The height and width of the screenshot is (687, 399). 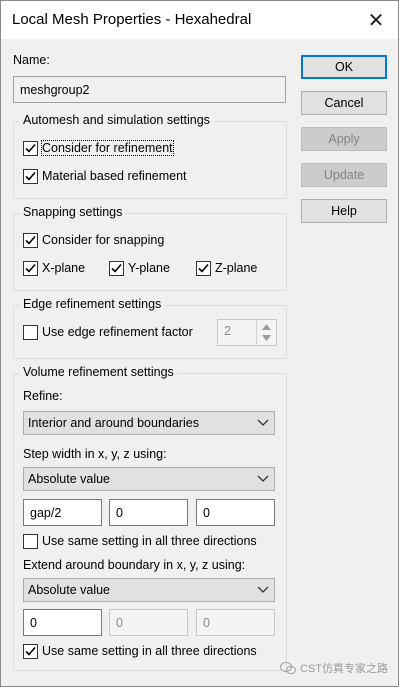 I want to click on watermark: CST仿真专家之路, so click(x=334, y=668).